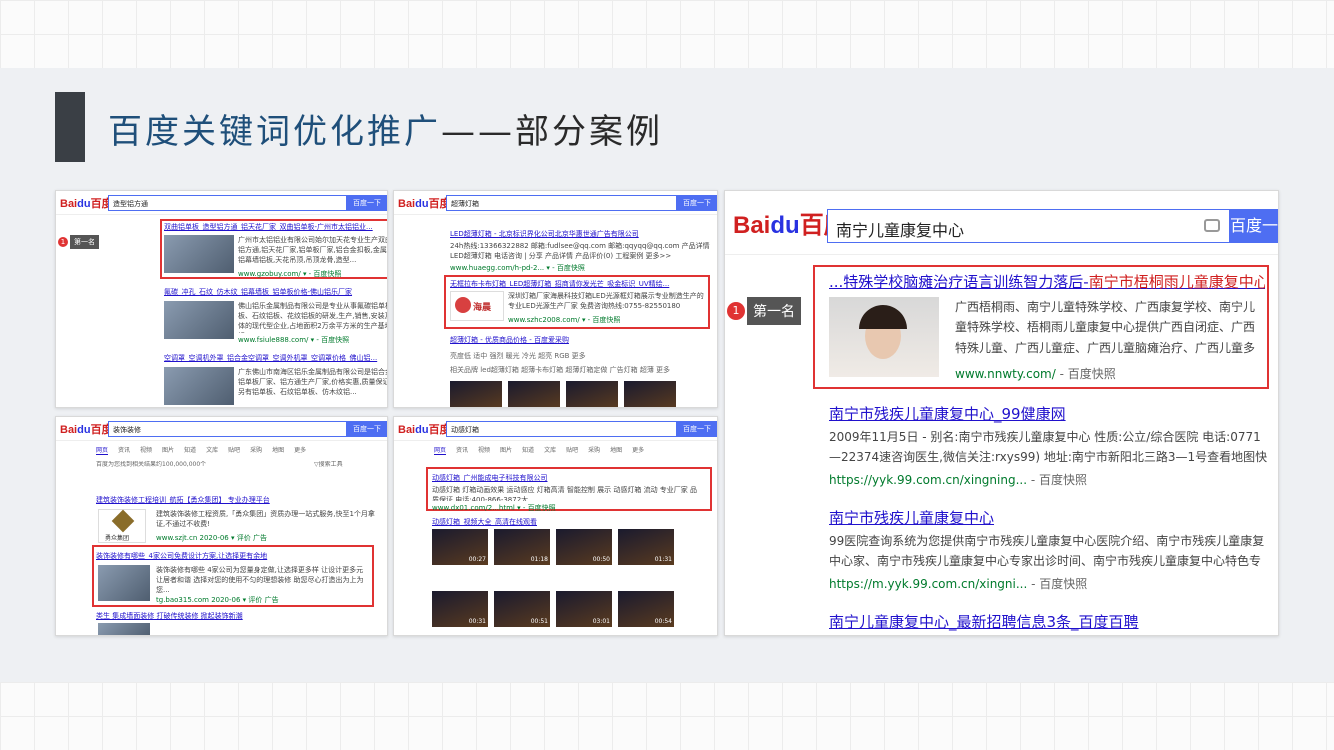  What do you see at coordinates (227, 203) in the screenshot?
I see `search-input: 造型铝方通` at bounding box center [227, 203].